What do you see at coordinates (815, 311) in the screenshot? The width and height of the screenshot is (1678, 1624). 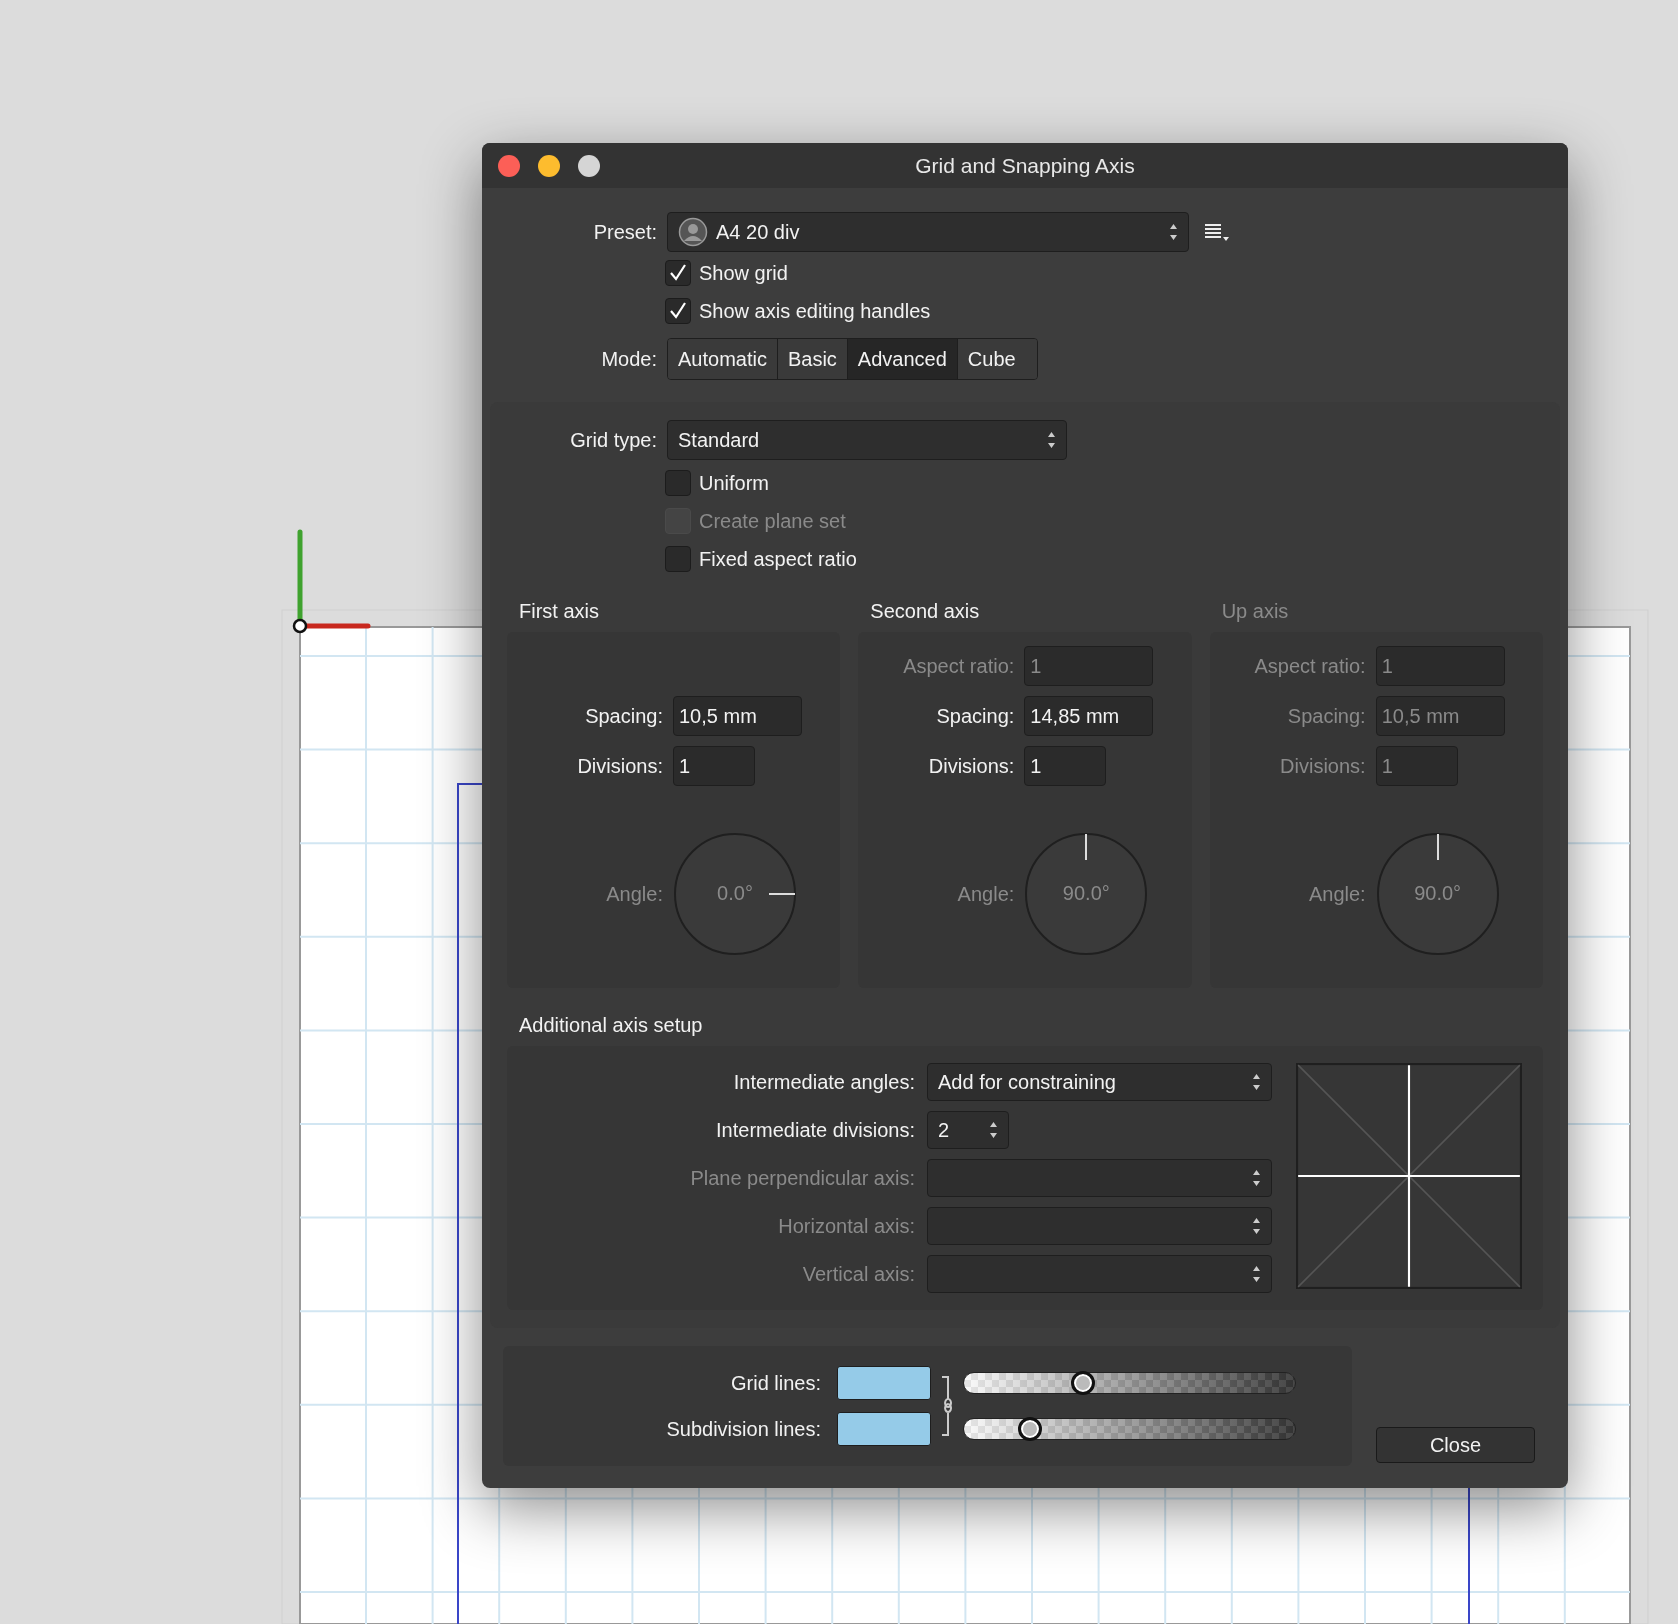 I see `checkbox-label: Show axis editing handles` at bounding box center [815, 311].